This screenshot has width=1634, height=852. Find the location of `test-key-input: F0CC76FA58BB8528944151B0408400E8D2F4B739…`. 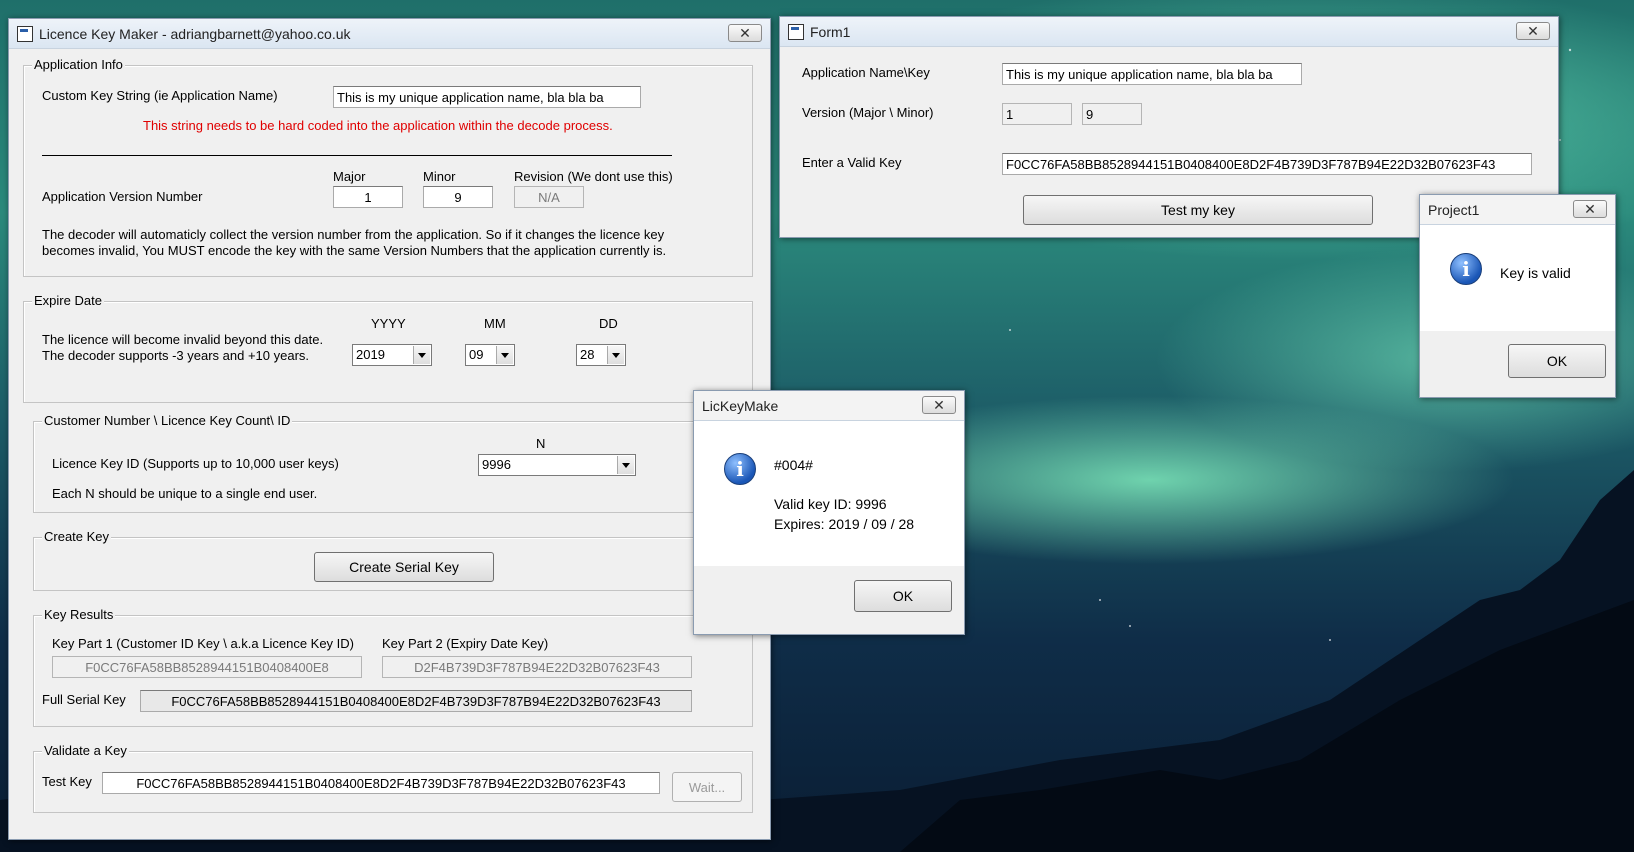

test-key-input: F0CC76FA58BB8528944151B0408400E8D2F4B739… is located at coordinates (381, 783).